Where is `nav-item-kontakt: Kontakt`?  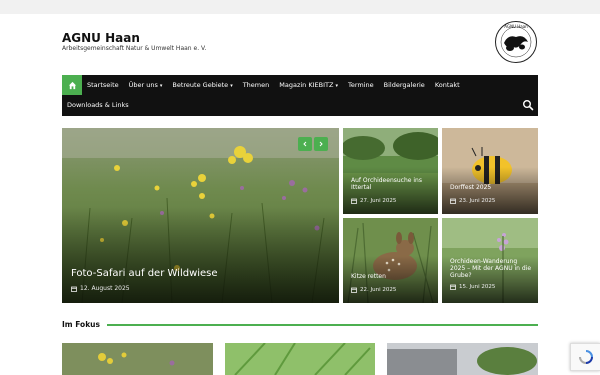 nav-item-kontakt: Kontakt is located at coordinates (447, 85).